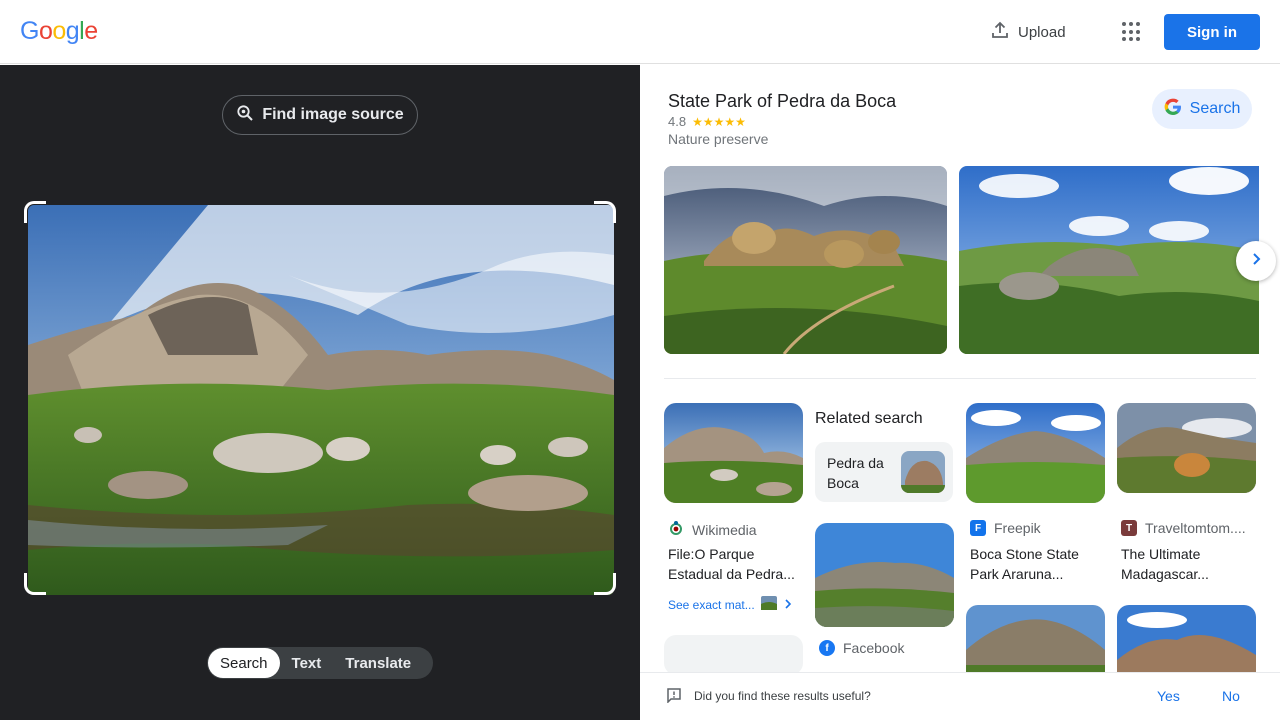  I want to click on crop-handle-top-left, so click(35, 212).